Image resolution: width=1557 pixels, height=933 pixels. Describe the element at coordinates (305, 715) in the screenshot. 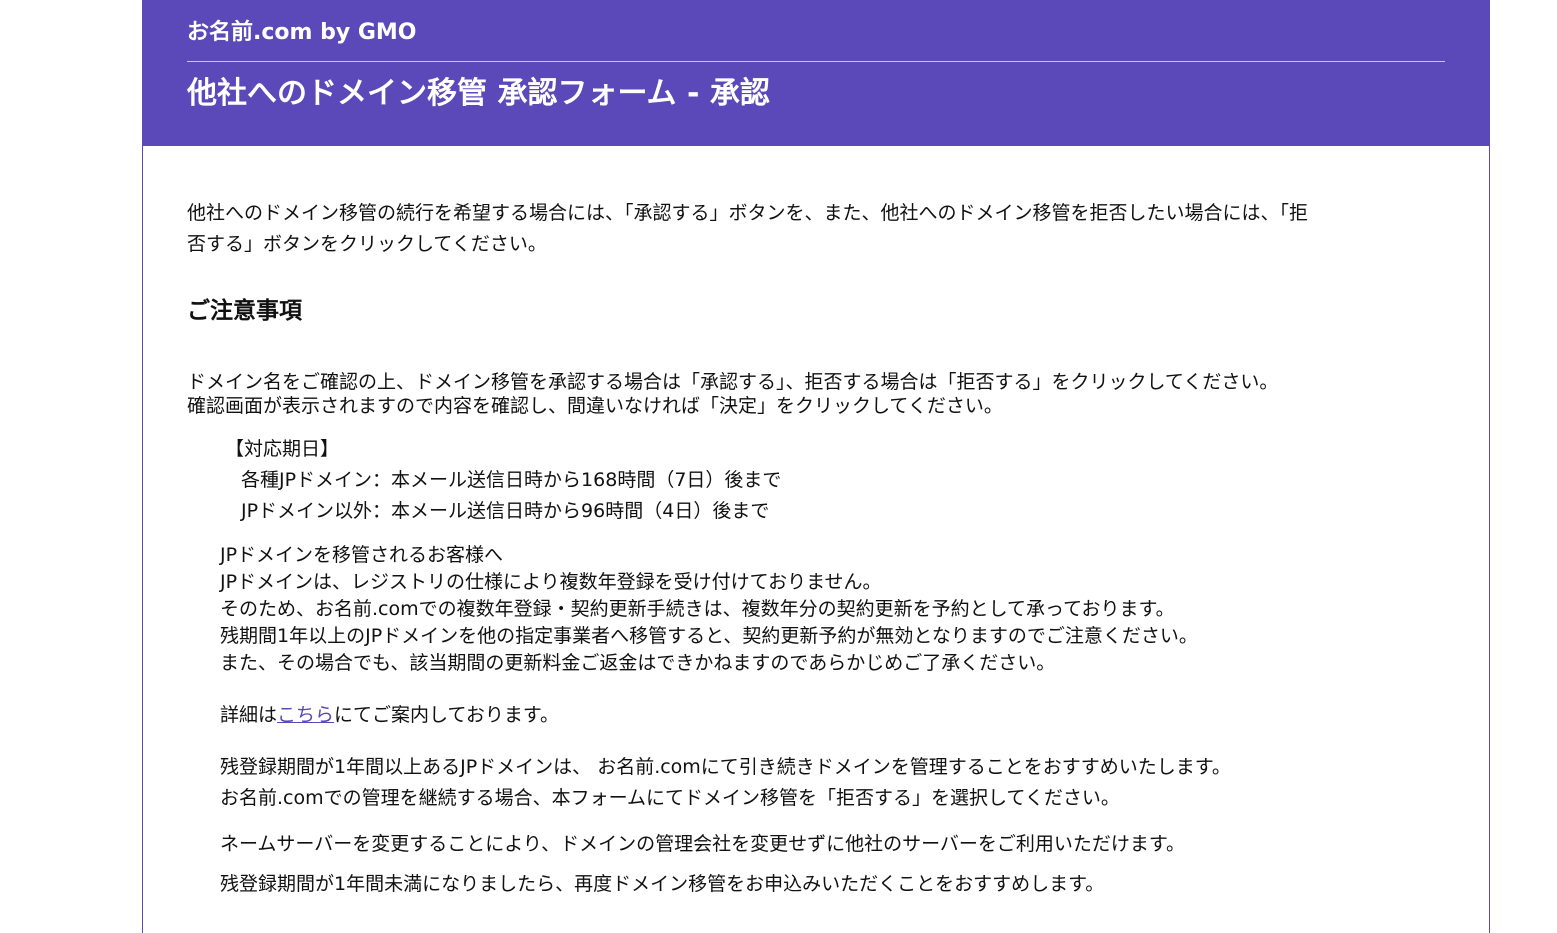

I see `detail-link: こちら` at that location.